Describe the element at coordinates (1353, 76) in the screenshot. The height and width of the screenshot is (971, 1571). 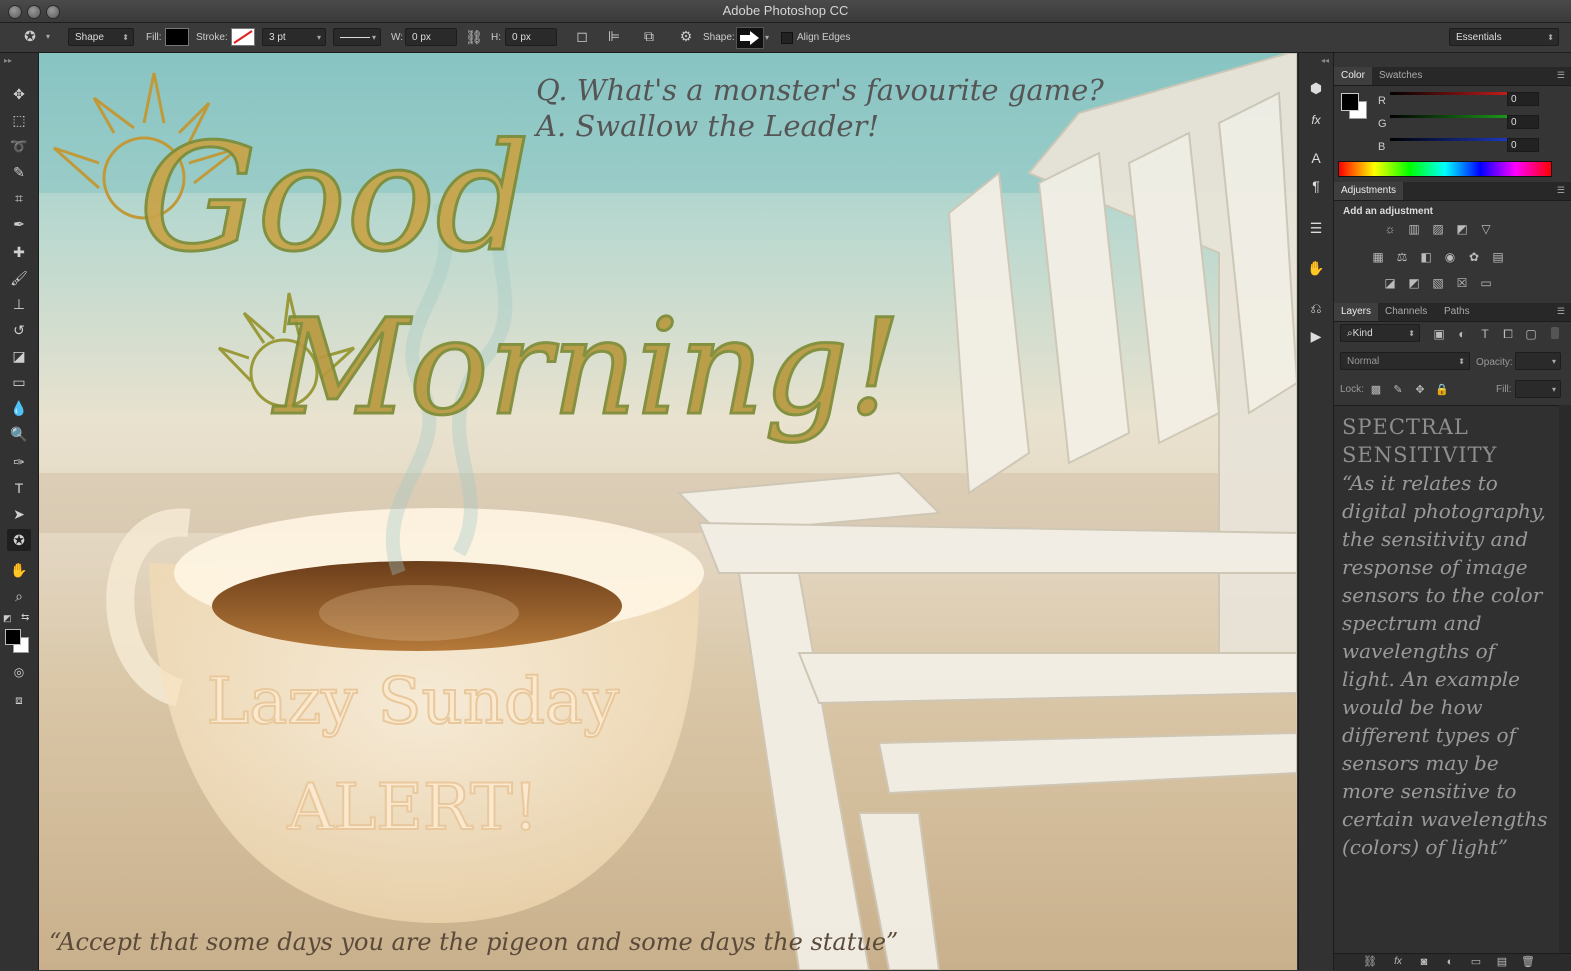
I see `tab-color: Color` at that location.